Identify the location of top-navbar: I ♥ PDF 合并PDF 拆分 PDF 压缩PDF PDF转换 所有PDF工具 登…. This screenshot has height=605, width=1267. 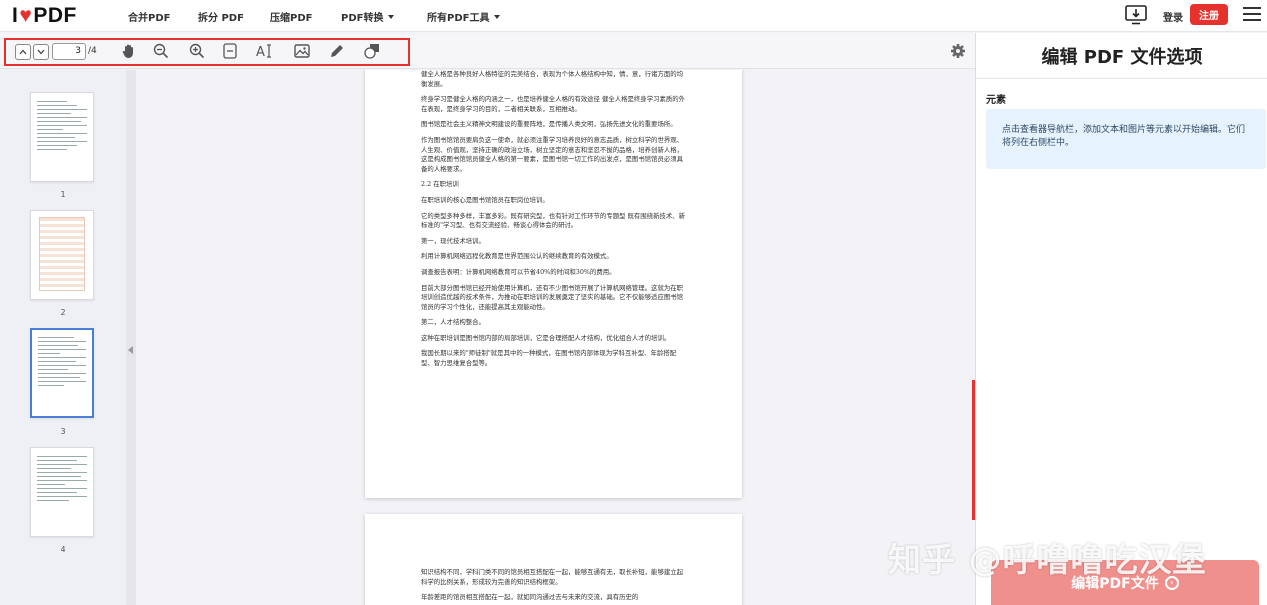
(633, 16).